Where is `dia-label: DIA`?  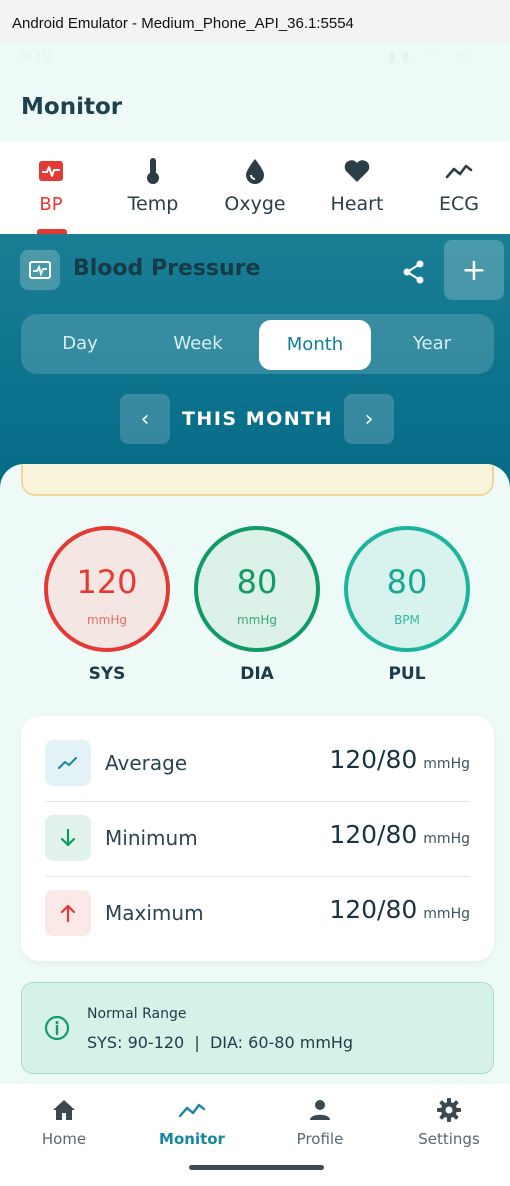 dia-label: DIA is located at coordinates (257, 674).